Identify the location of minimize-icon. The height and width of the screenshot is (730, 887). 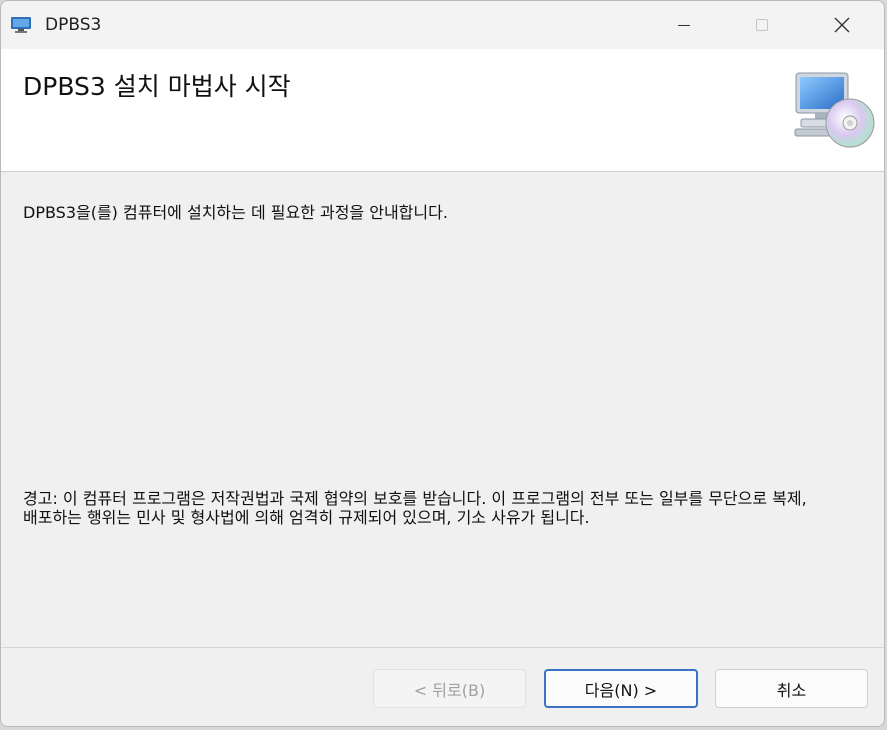
(684, 25).